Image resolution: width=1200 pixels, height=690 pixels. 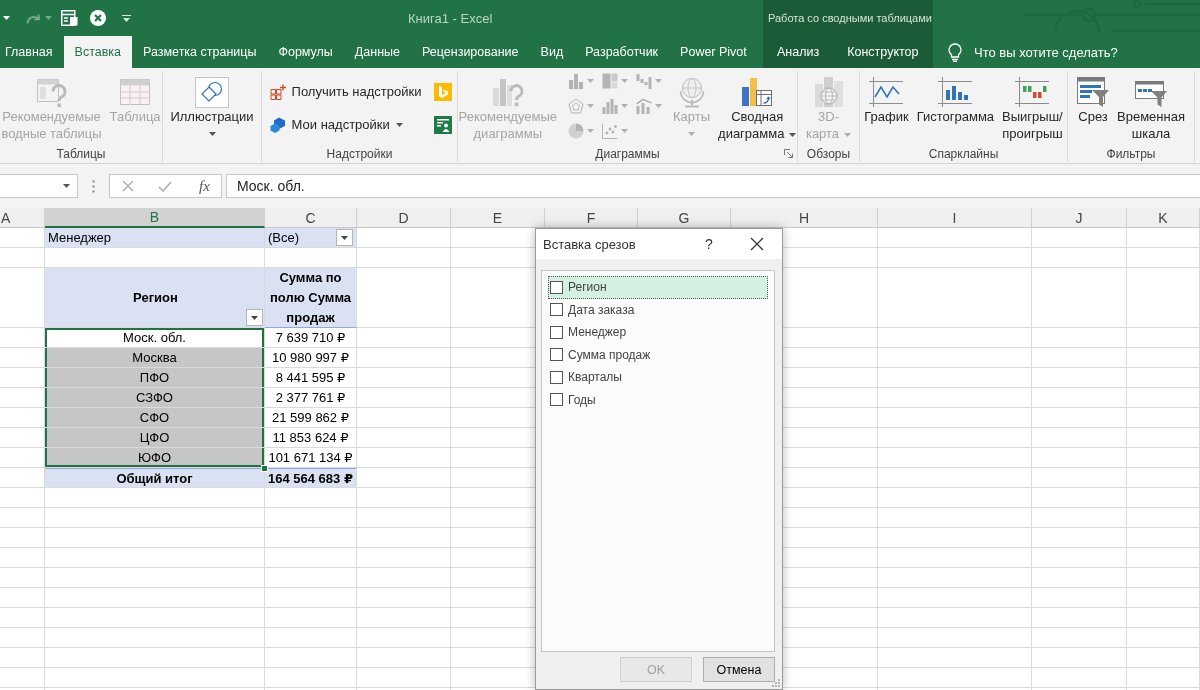 I want to click on ribbon-tab: Вставка, so click(x=98, y=52).